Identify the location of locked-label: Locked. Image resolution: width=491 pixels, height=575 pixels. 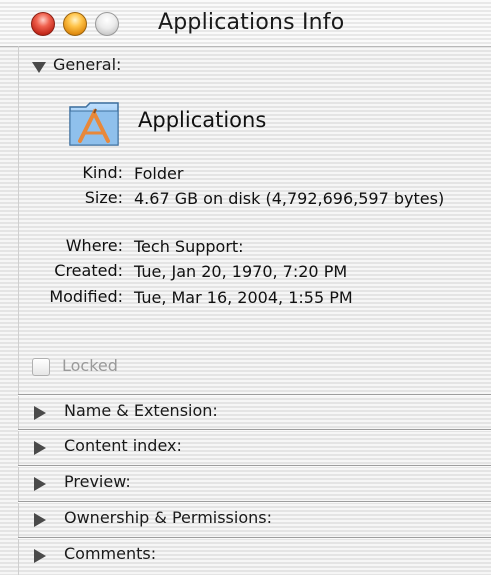
(90, 365).